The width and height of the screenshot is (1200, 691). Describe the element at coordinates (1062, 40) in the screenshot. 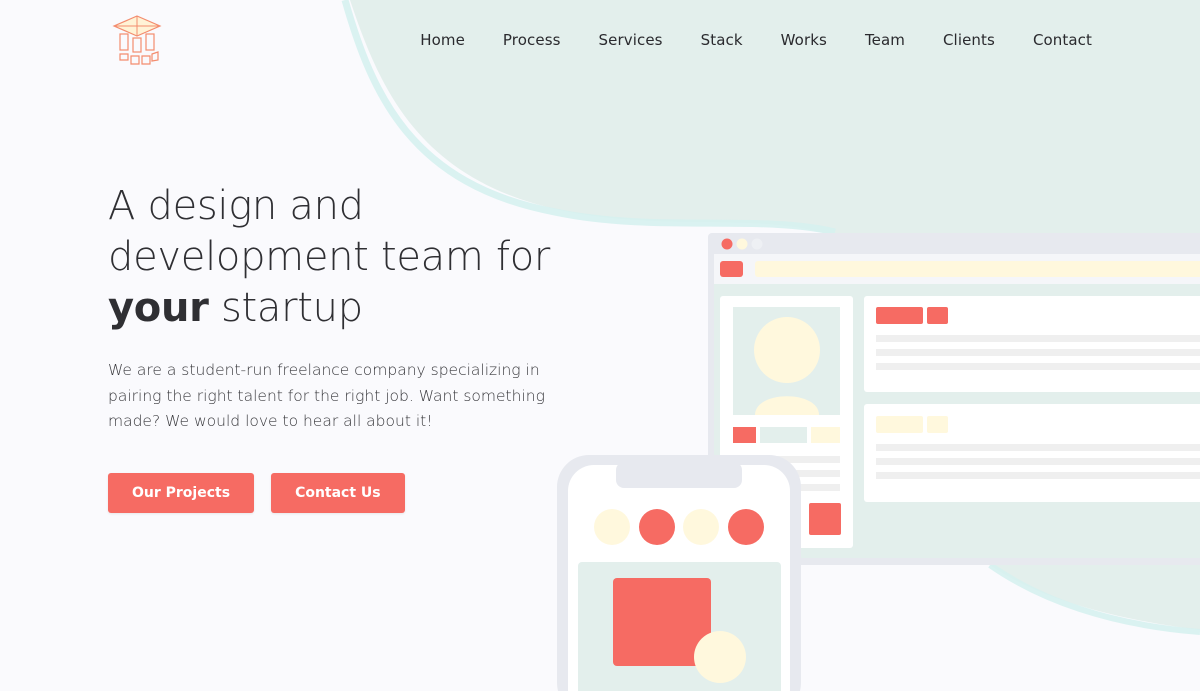

I see `nav-contact: Contact` at that location.